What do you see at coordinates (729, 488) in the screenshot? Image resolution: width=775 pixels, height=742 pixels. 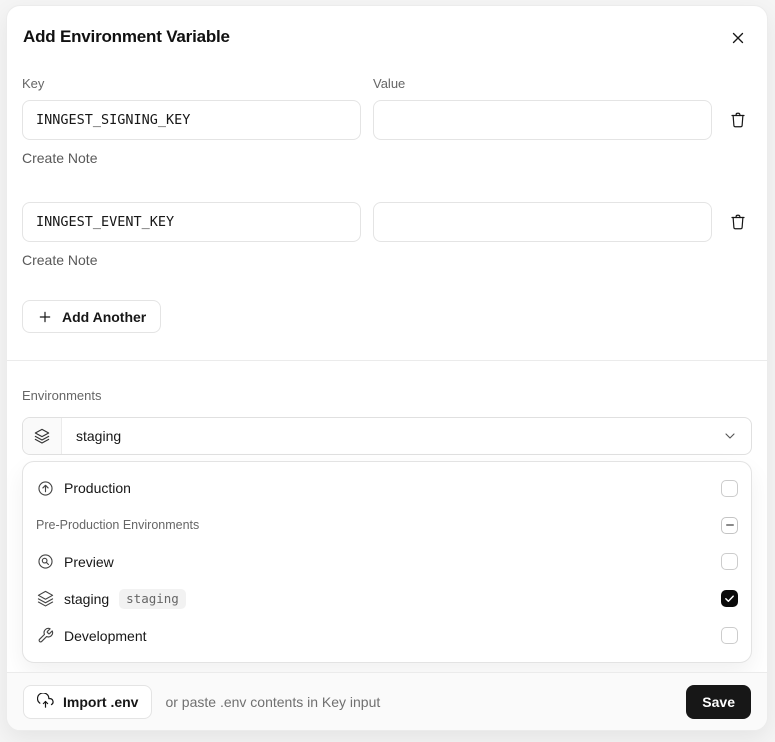 I see `checkbox-production` at bounding box center [729, 488].